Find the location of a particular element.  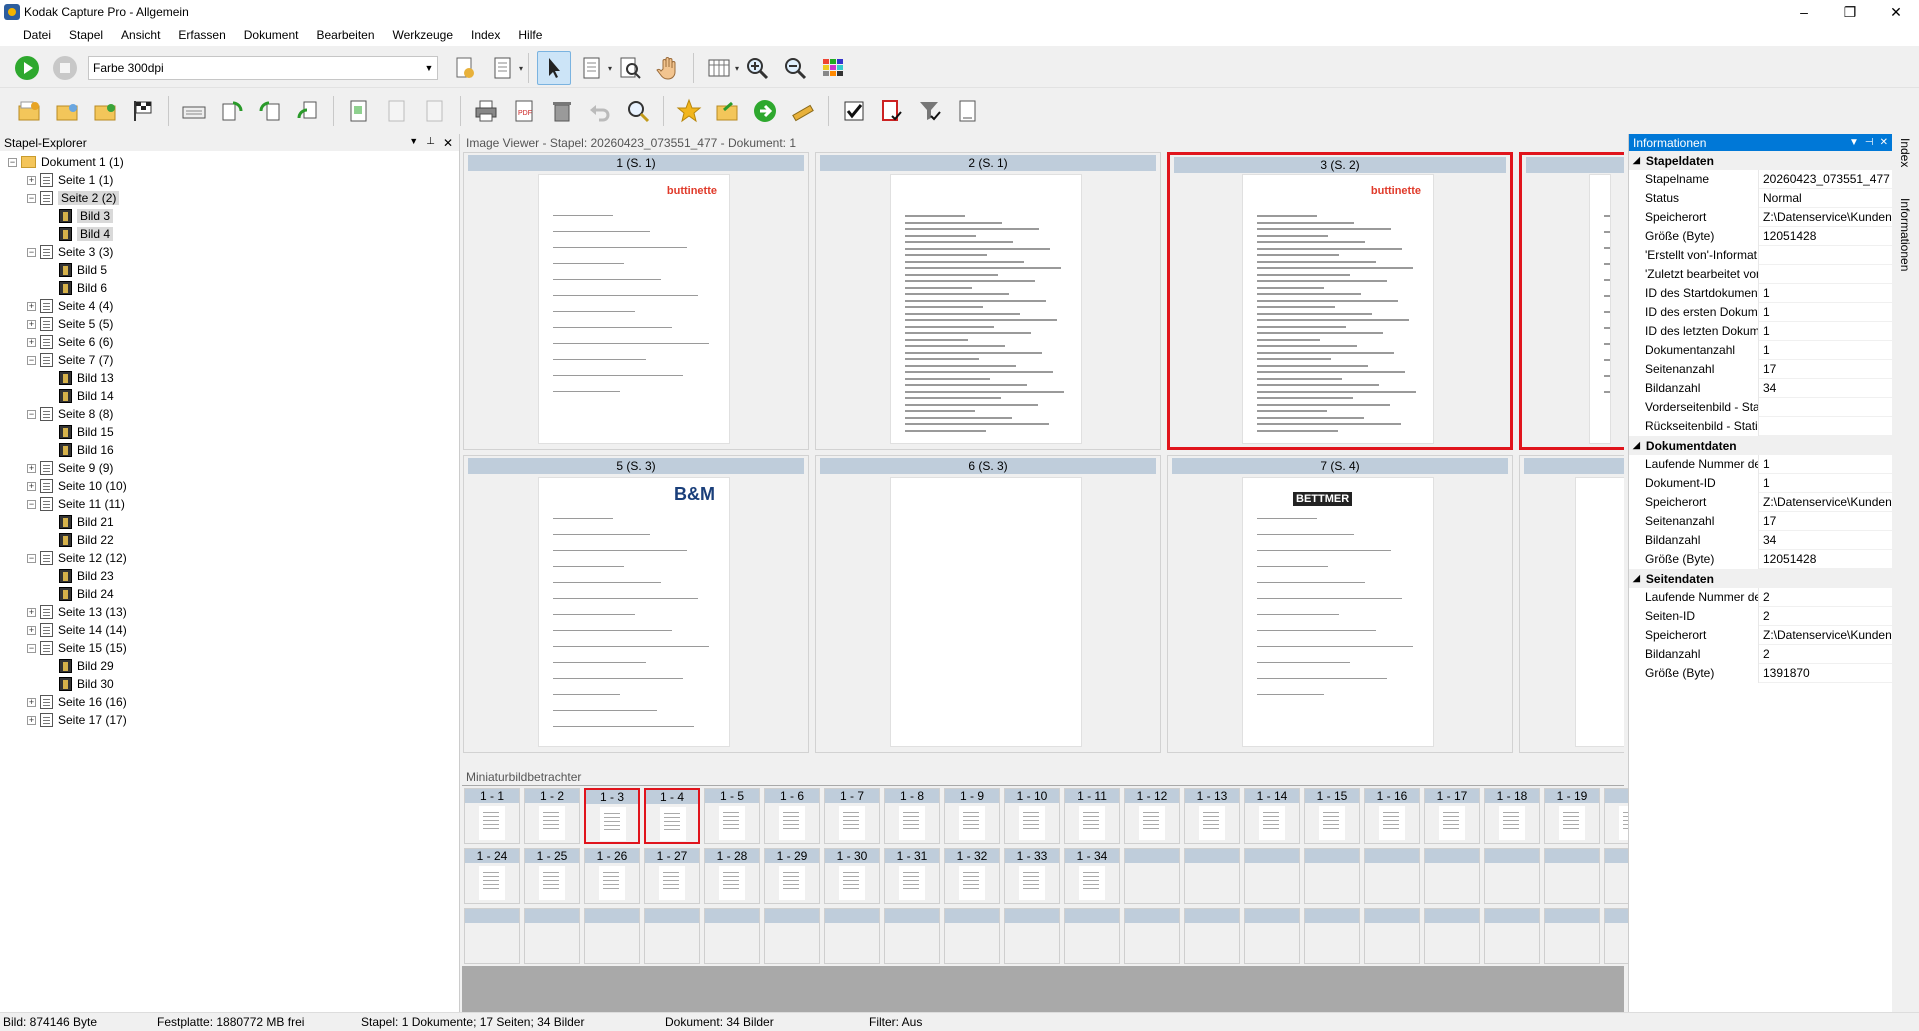

thumbnail-cell: 1 - 24 is located at coordinates (492, 876).